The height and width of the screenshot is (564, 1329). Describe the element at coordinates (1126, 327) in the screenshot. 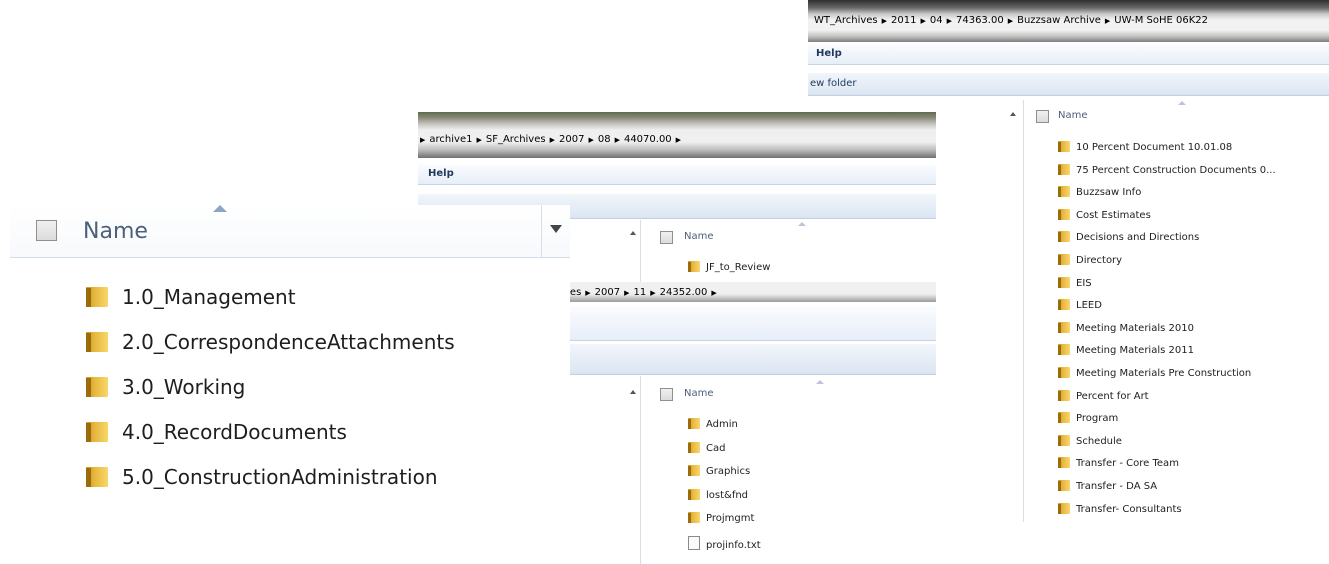

I see `list-item: Meeting Materials 2010` at that location.